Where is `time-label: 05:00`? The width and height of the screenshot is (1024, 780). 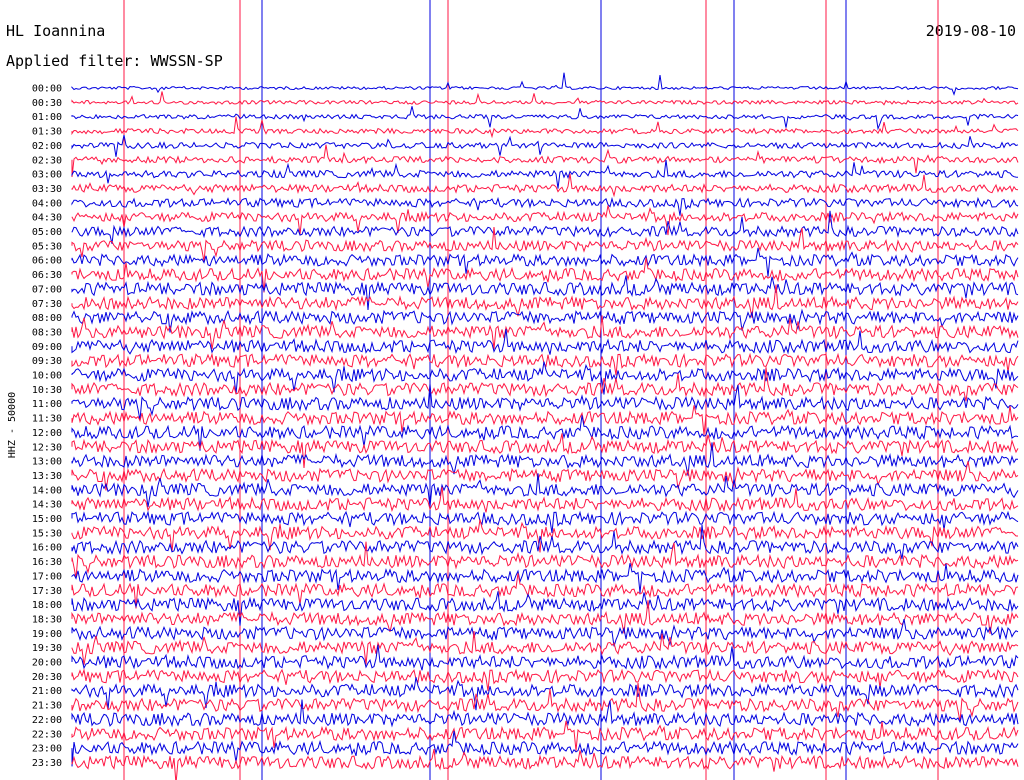
time-label: 05:00 is located at coordinates (47, 232).